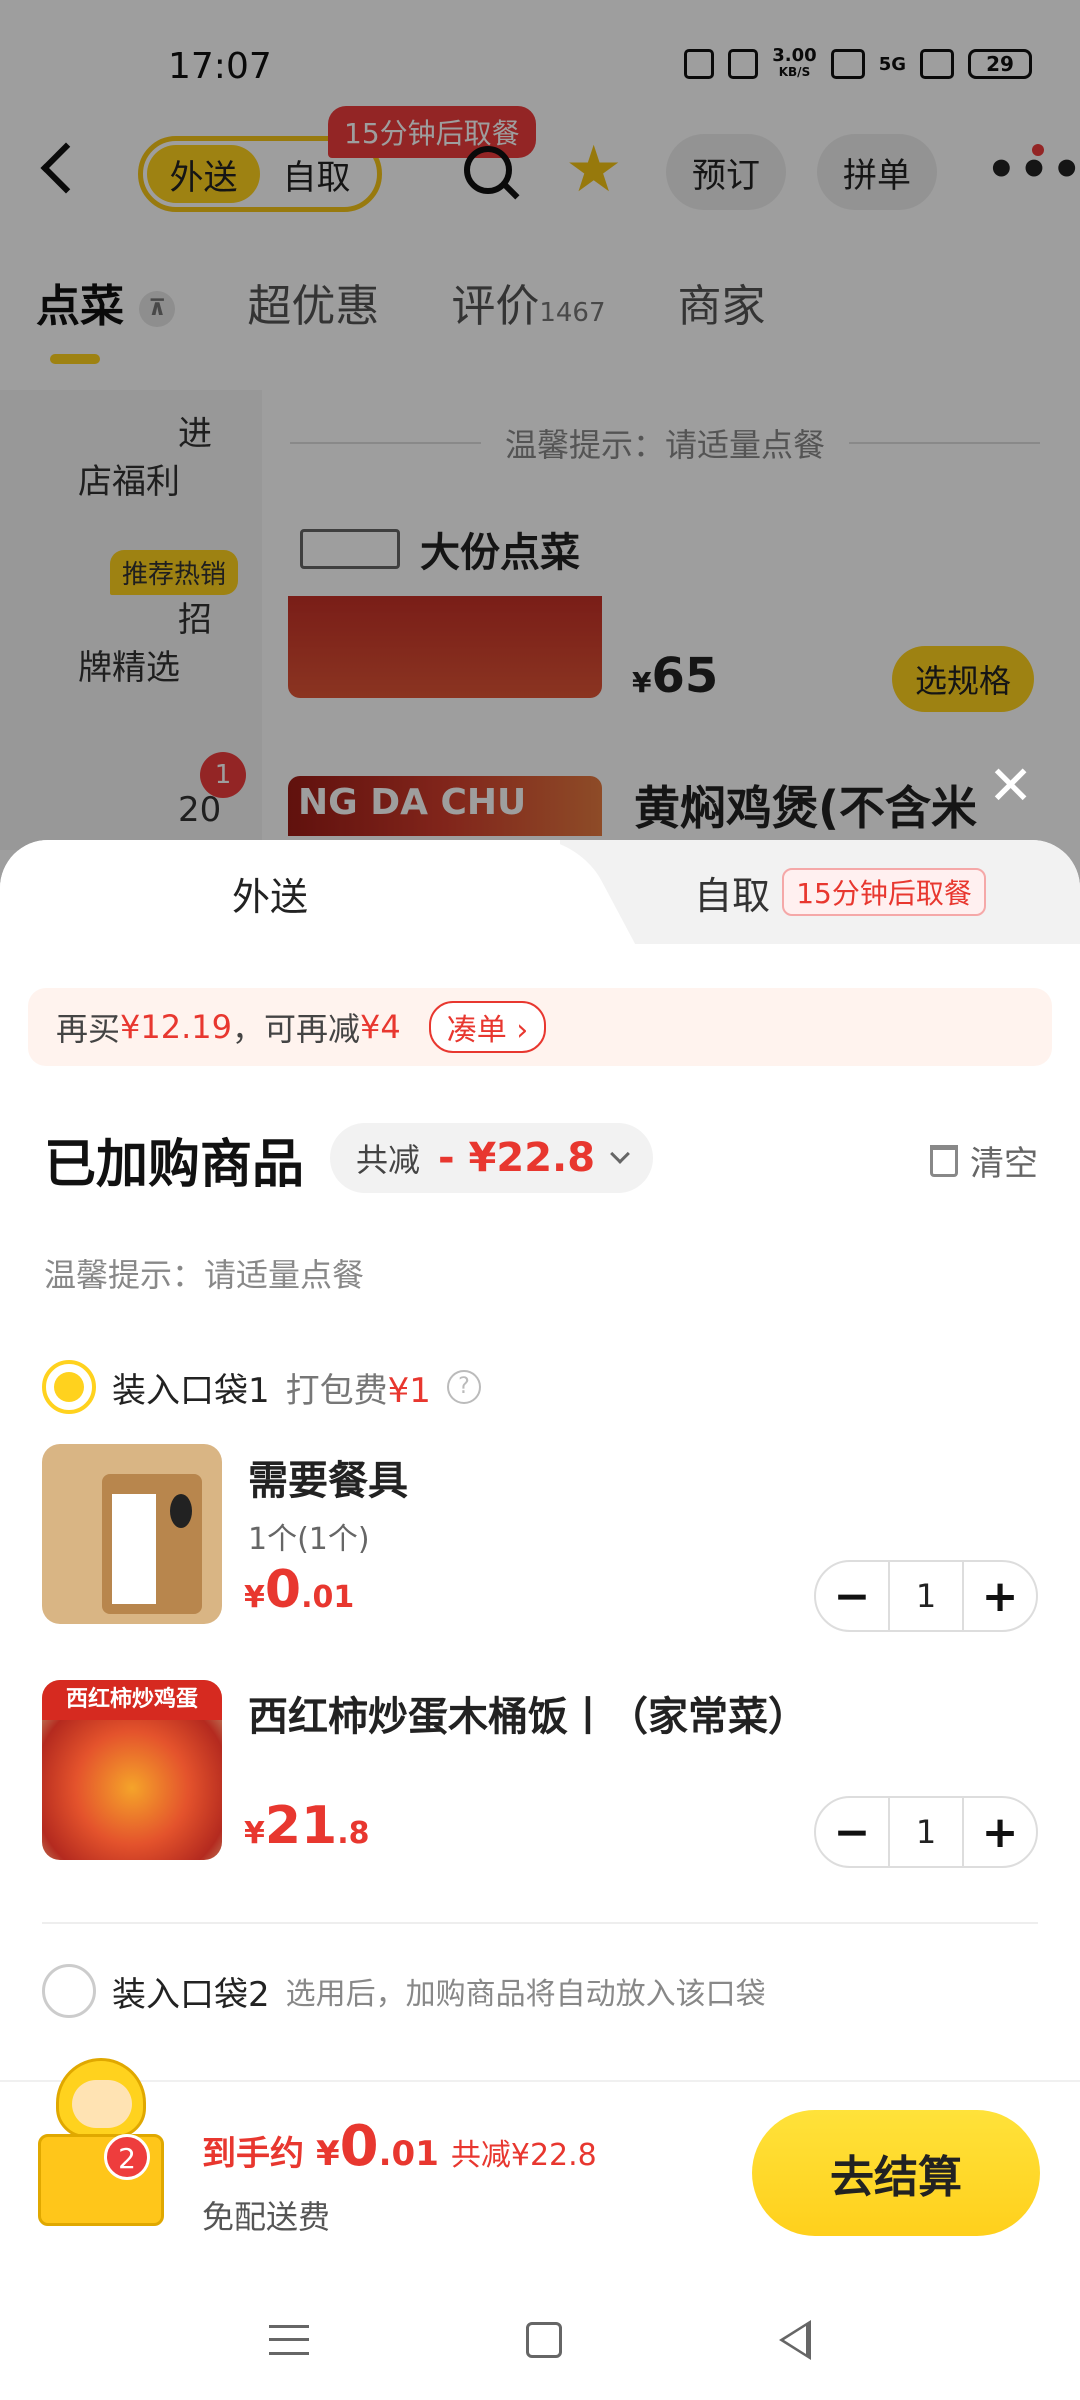  Describe the element at coordinates (542, 1774) in the screenshot. I see `cart-item: 西红柿炒鸡蛋 西红柿炒蛋木桶饭丨（家常菜） ¥21.8 − 1 +` at that location.